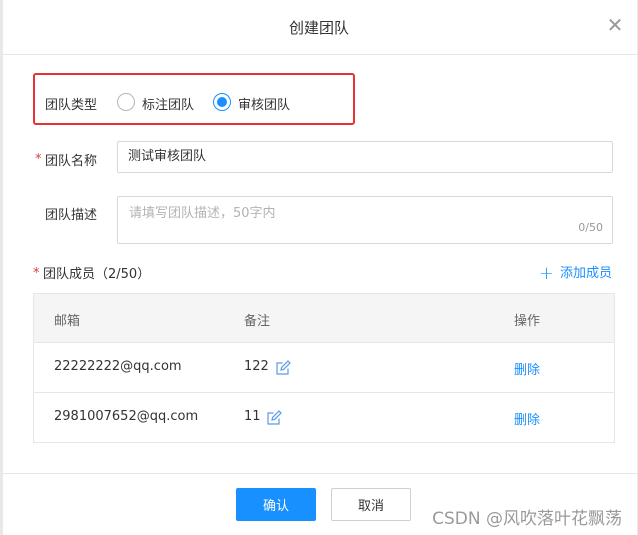 The image size is (638, 535). What do you see at coordinates (264, 103) in the screenshot?
I see `radio-review-team-text: 审核团队` at bounding box center [264, 103].